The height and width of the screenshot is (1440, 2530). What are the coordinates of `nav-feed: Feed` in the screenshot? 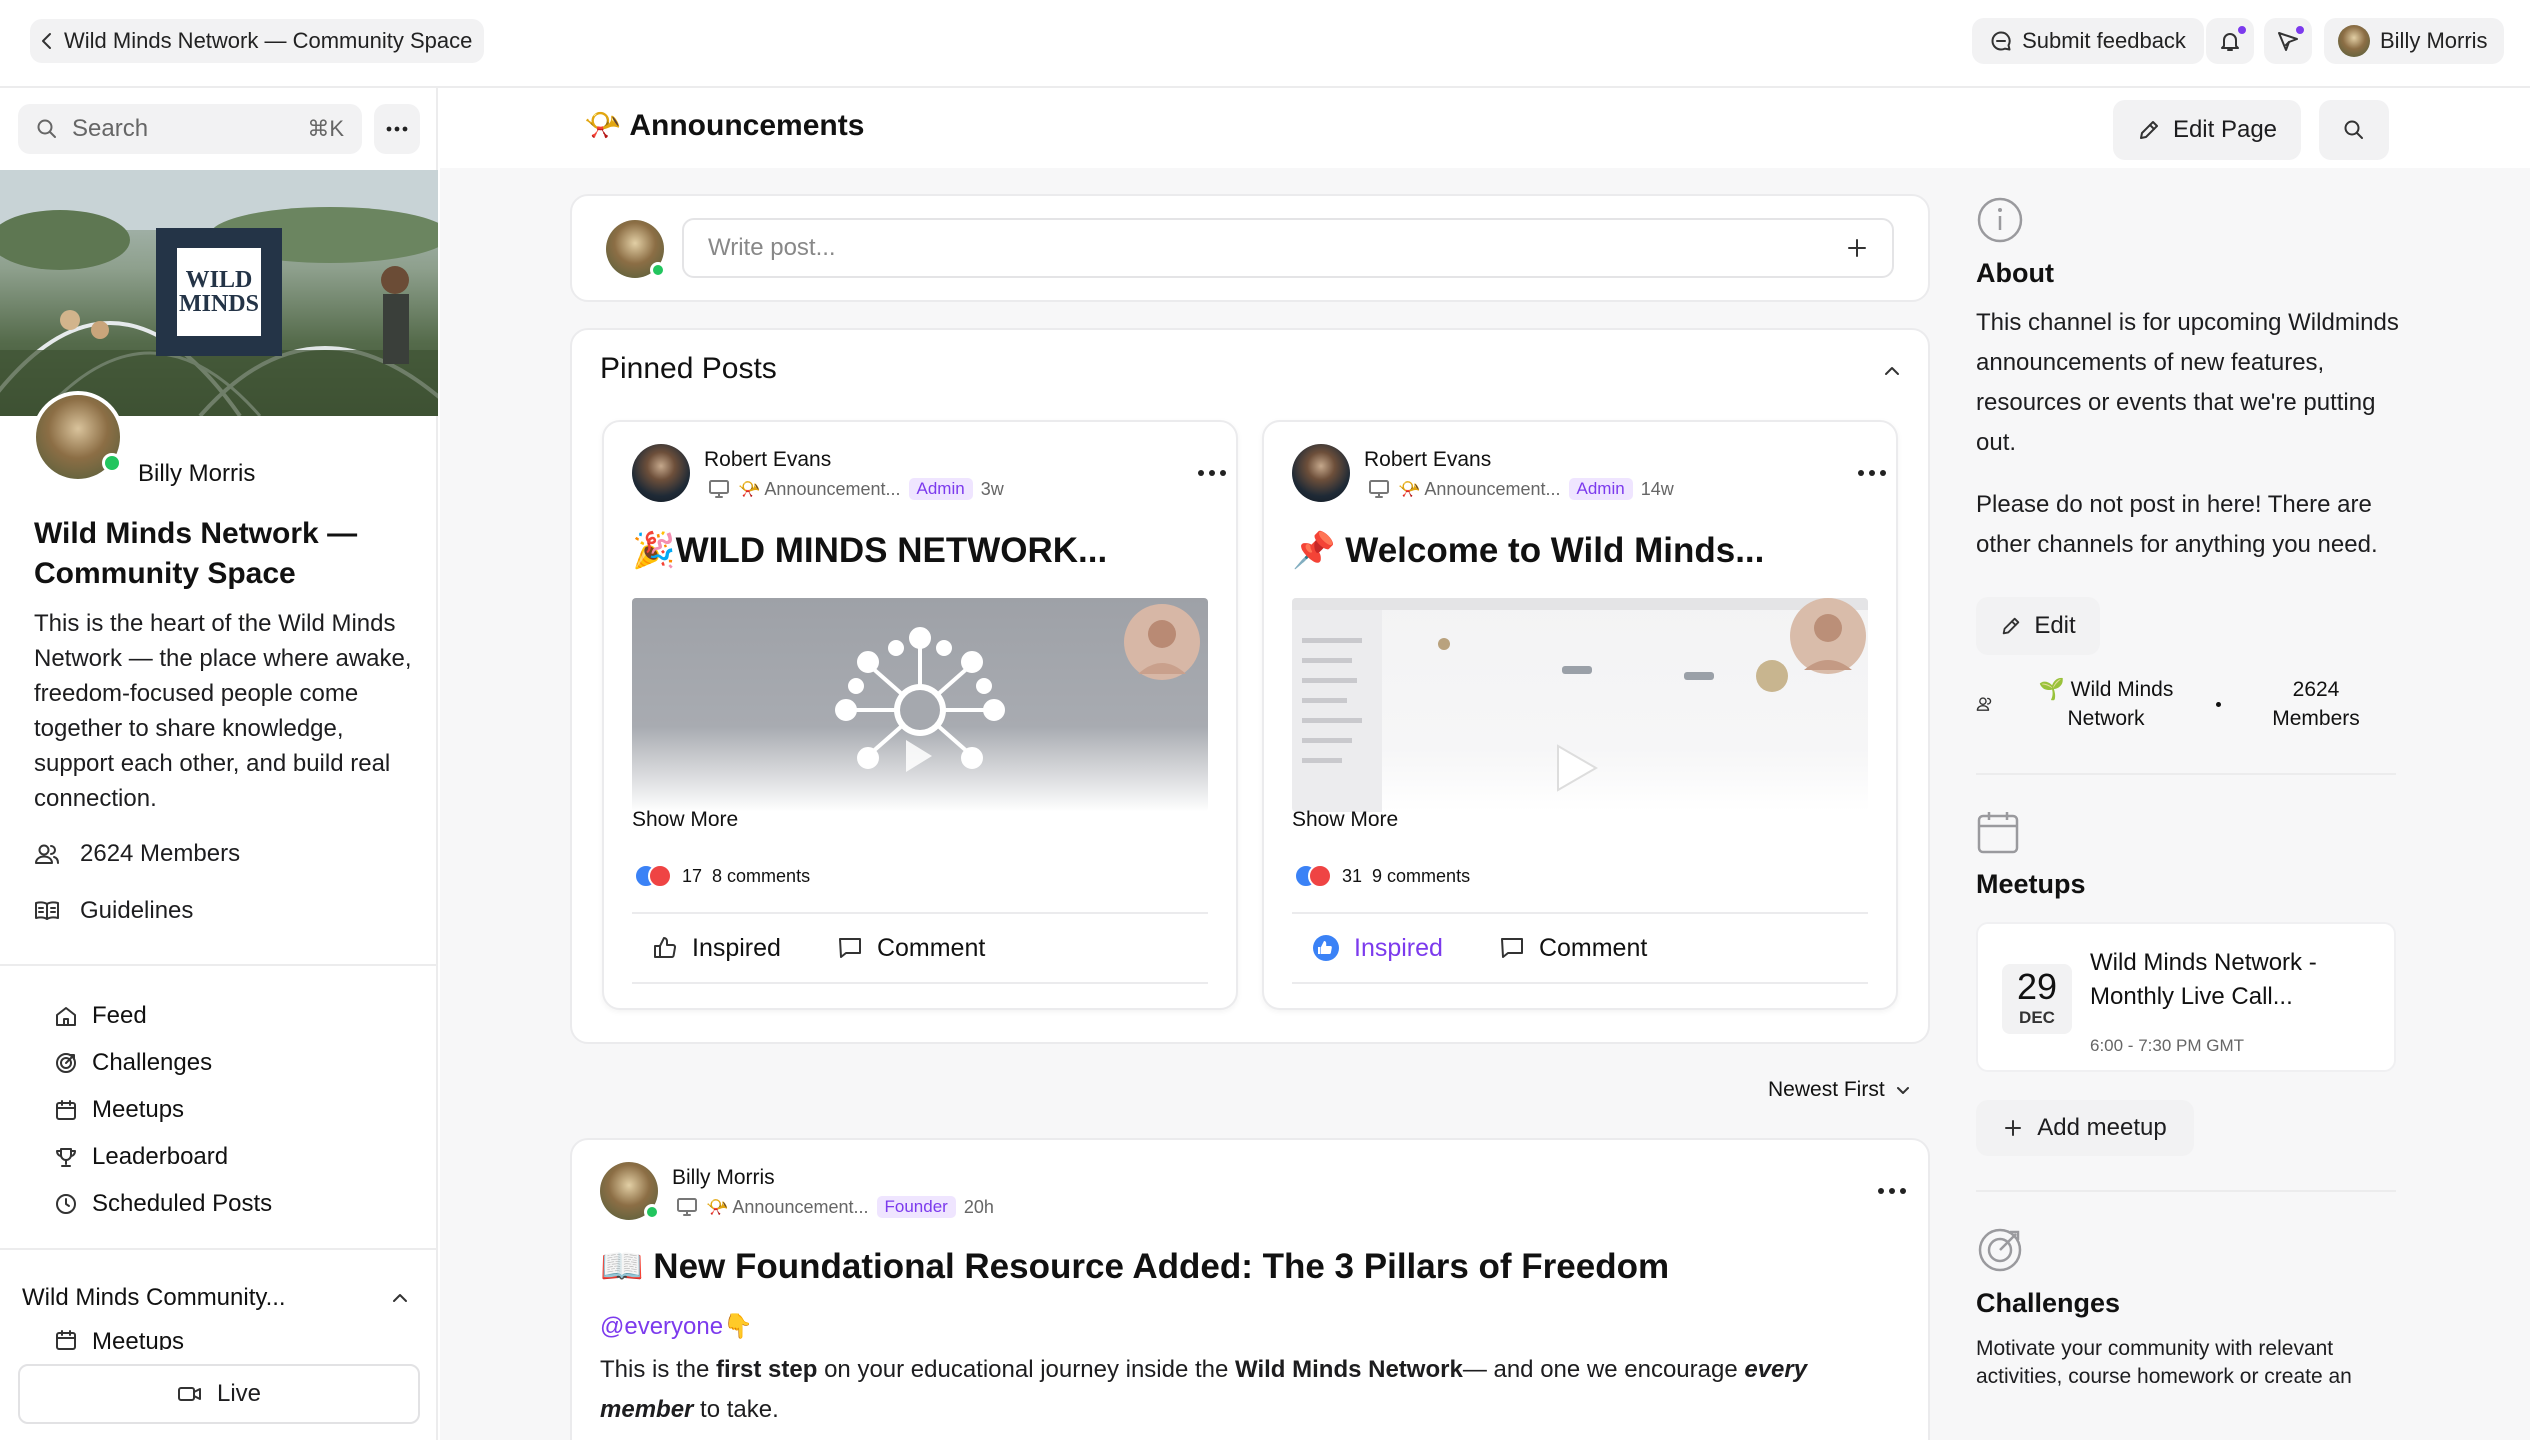 It's located at (100, 1016).